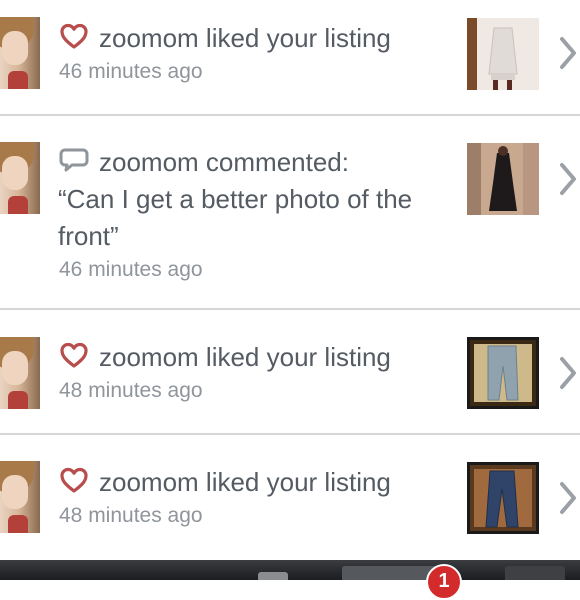  What do you see at coordinates (290, 570) in the screenshot?
I see `tab-bar` at bounding box center [290, 570].